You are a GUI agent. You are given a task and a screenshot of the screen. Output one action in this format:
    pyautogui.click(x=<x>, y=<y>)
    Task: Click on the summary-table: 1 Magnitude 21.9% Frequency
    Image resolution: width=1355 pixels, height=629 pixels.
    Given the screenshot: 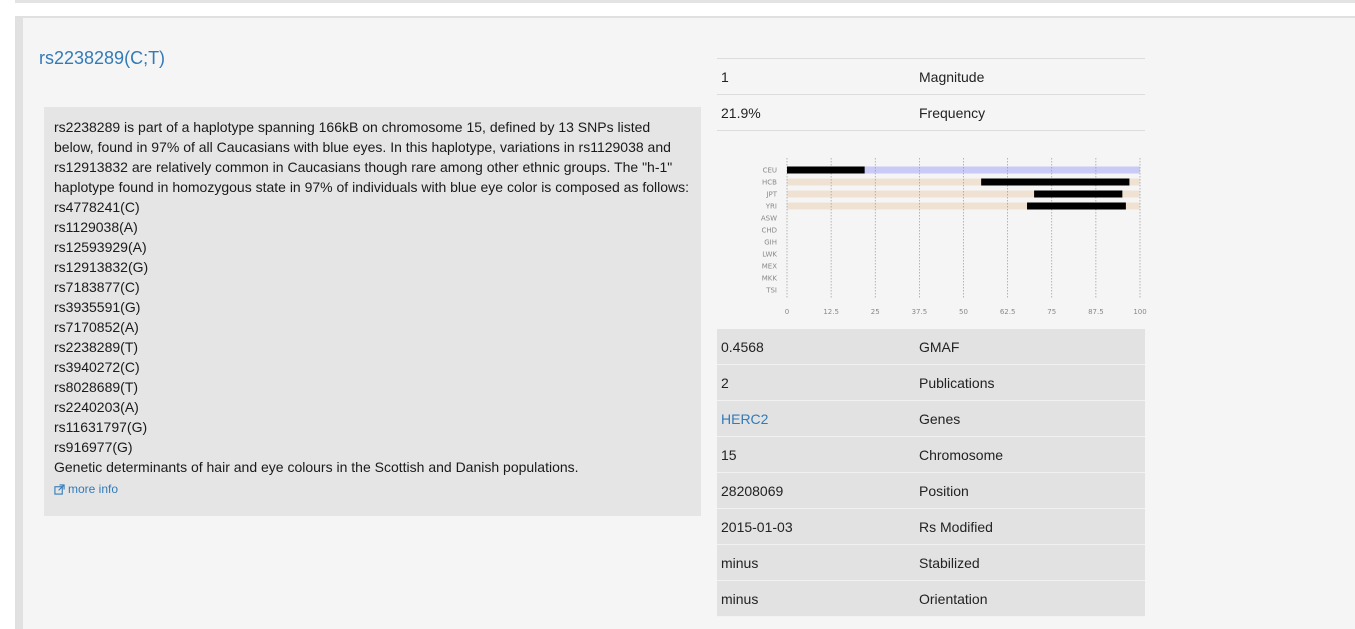 What is the action you would take?
    pyautogui.click(x=931, y=94)
    